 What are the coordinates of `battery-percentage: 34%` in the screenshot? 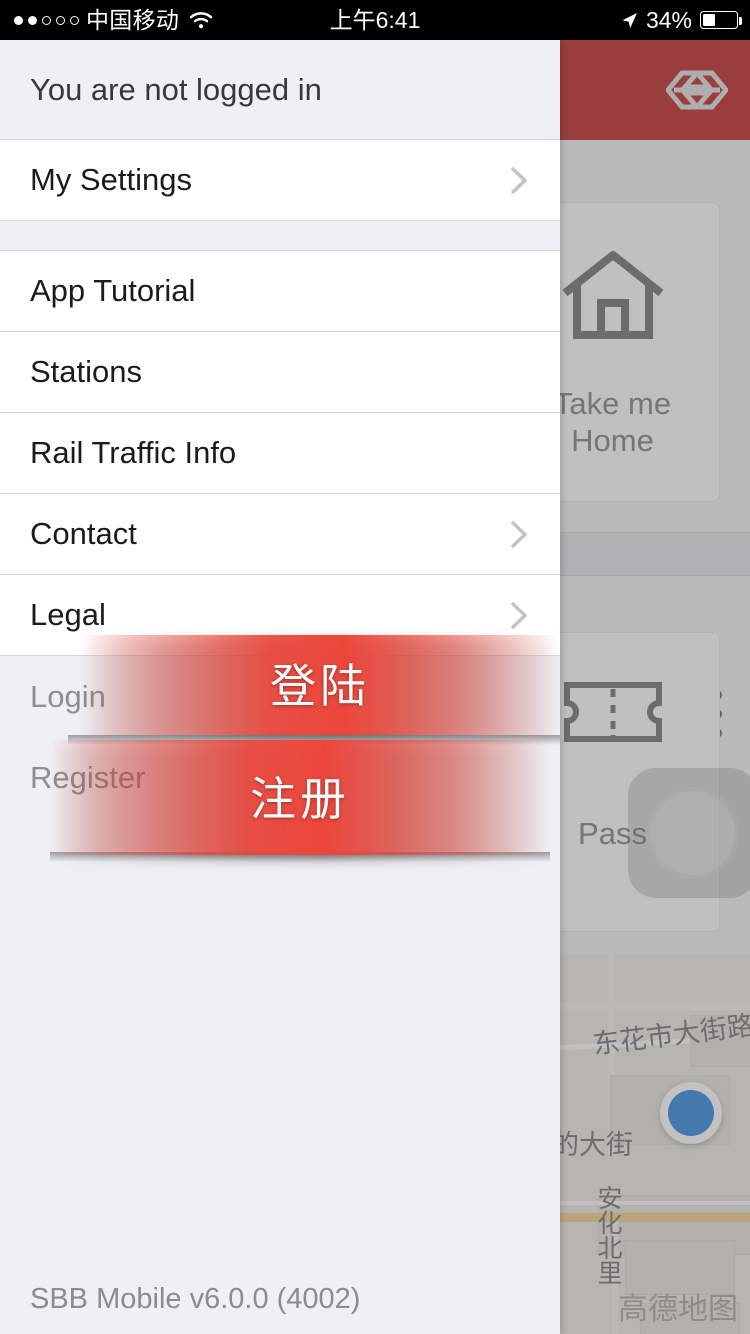 It's located at (668, 20).